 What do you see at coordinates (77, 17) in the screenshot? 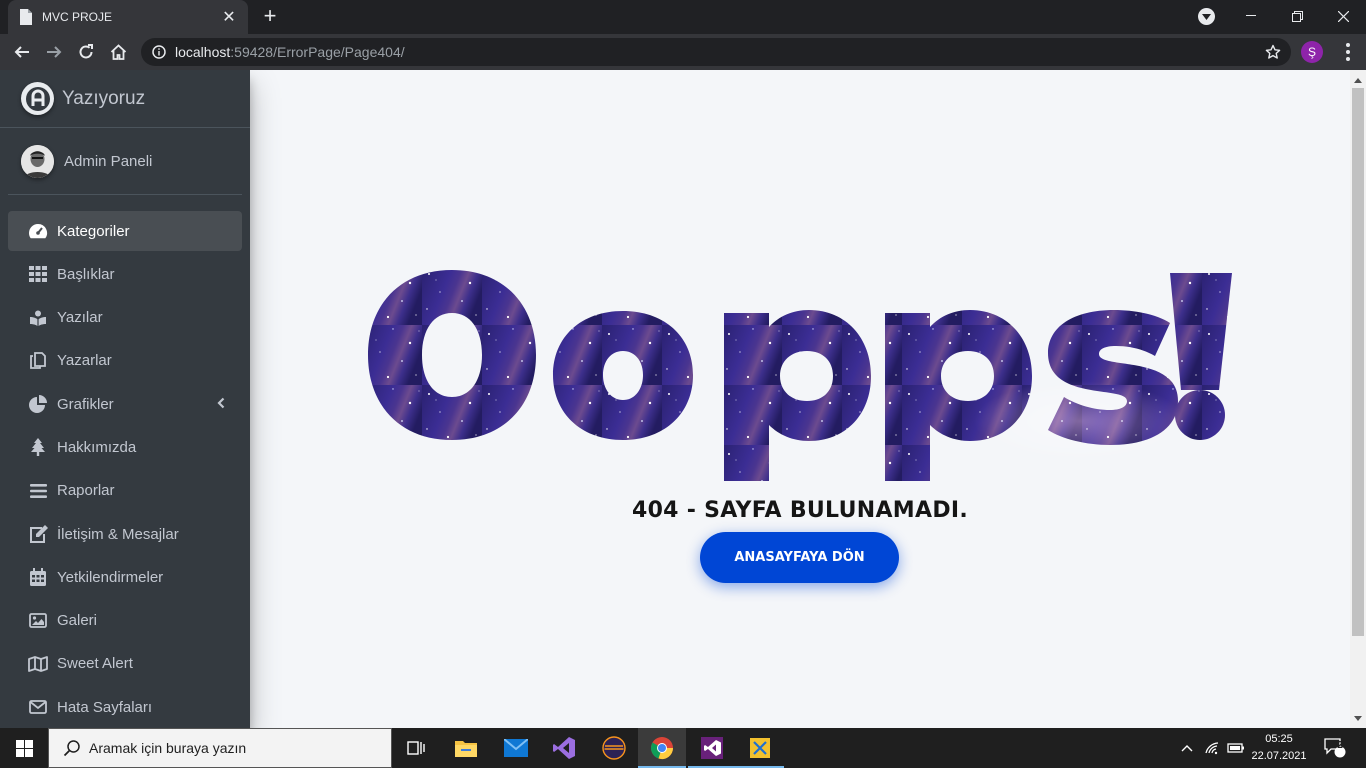
I see `tab-title: MVC PROJE` at bounding box center [77, 17].